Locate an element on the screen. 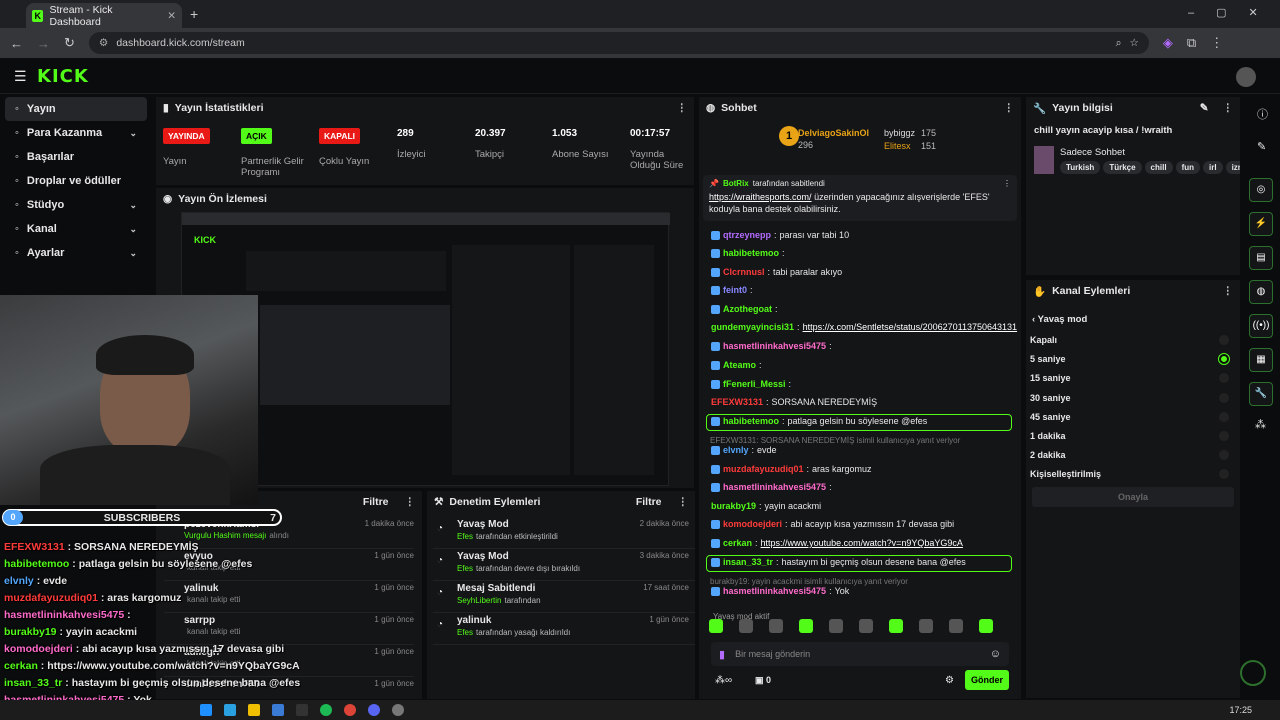 Image resolution: width=1280 pixels, height=720 pixels. activity-row: sarrpp kanalı takip etti 1 gün önce is located at coordinates (289, 629).